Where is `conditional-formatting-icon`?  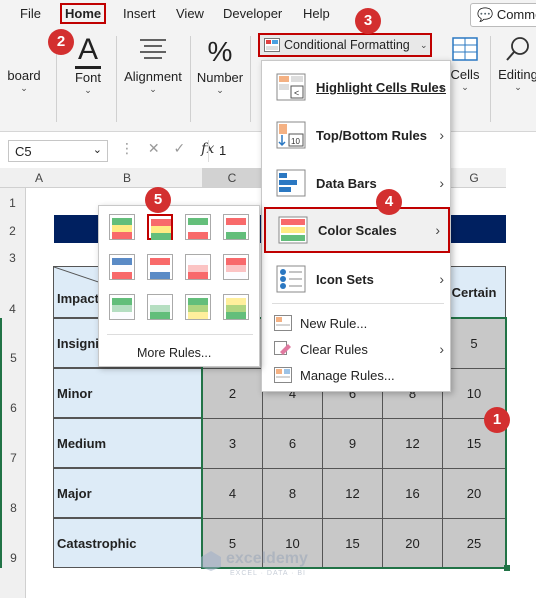
conditional-formatting-icon is located at coordinates (272, 45).